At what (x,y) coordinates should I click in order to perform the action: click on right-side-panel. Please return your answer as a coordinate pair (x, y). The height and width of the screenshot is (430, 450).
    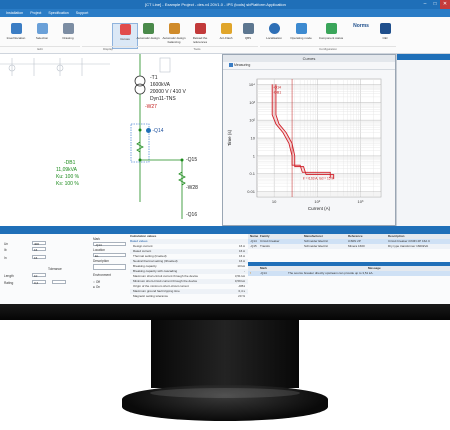
    Looking at the image, I should click on (423, 140).